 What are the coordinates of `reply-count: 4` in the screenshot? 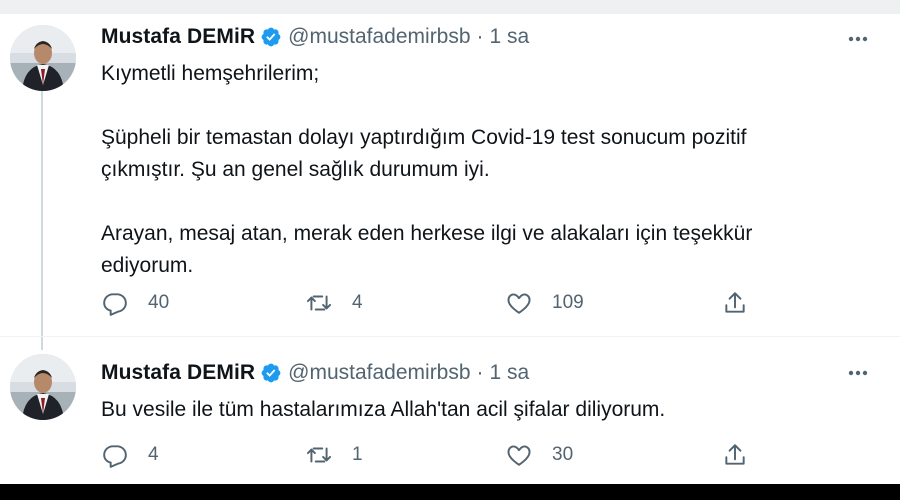 It's located at (153, 454).